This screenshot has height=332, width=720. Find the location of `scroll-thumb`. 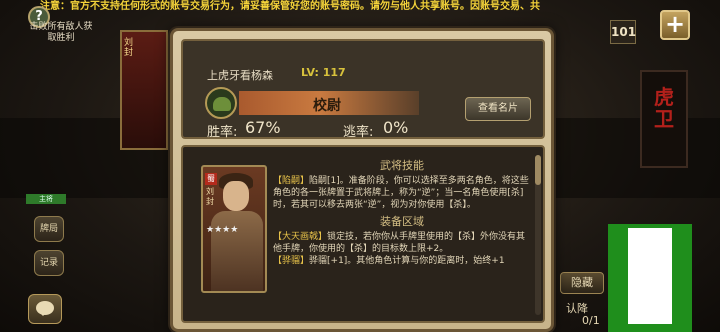

scroll-thumb is located at coordinates (538, 170).